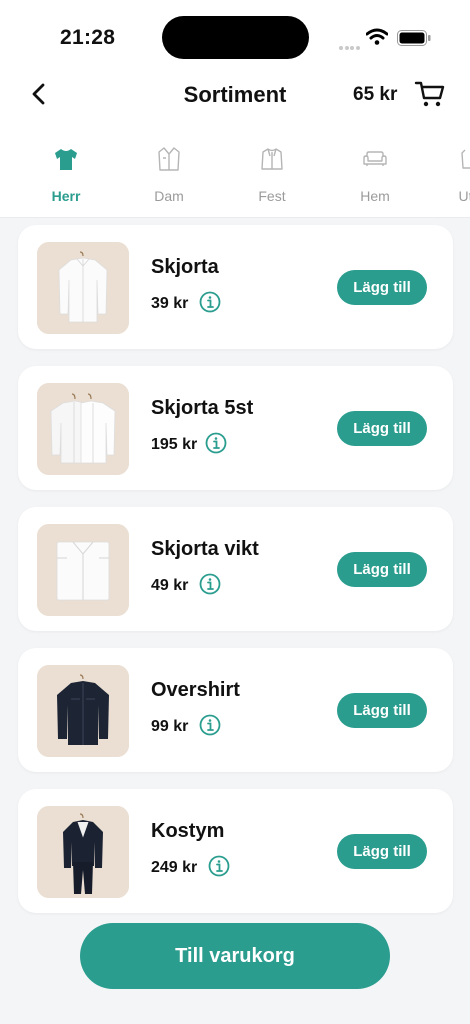  What do you see at coordinates (377, 36) in the screenshot?
I see `wifi-icon` at bounding box center [377, 36].